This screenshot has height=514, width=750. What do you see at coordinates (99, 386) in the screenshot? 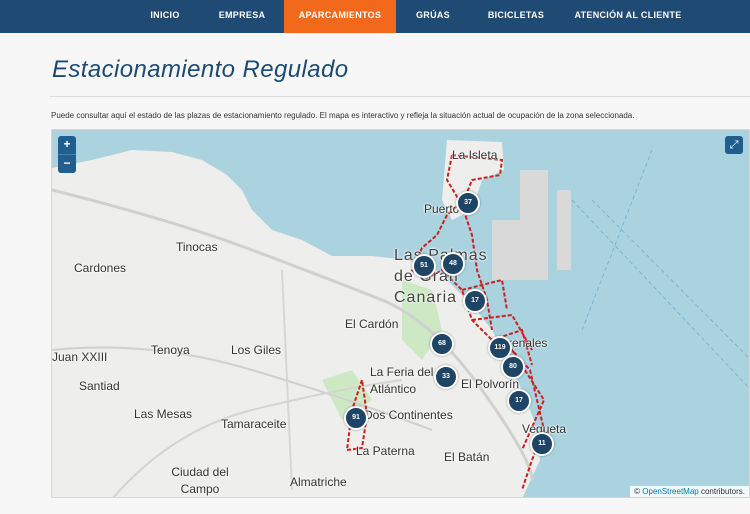
I see `place-label: Santiad` at bounding box center [99, 386].